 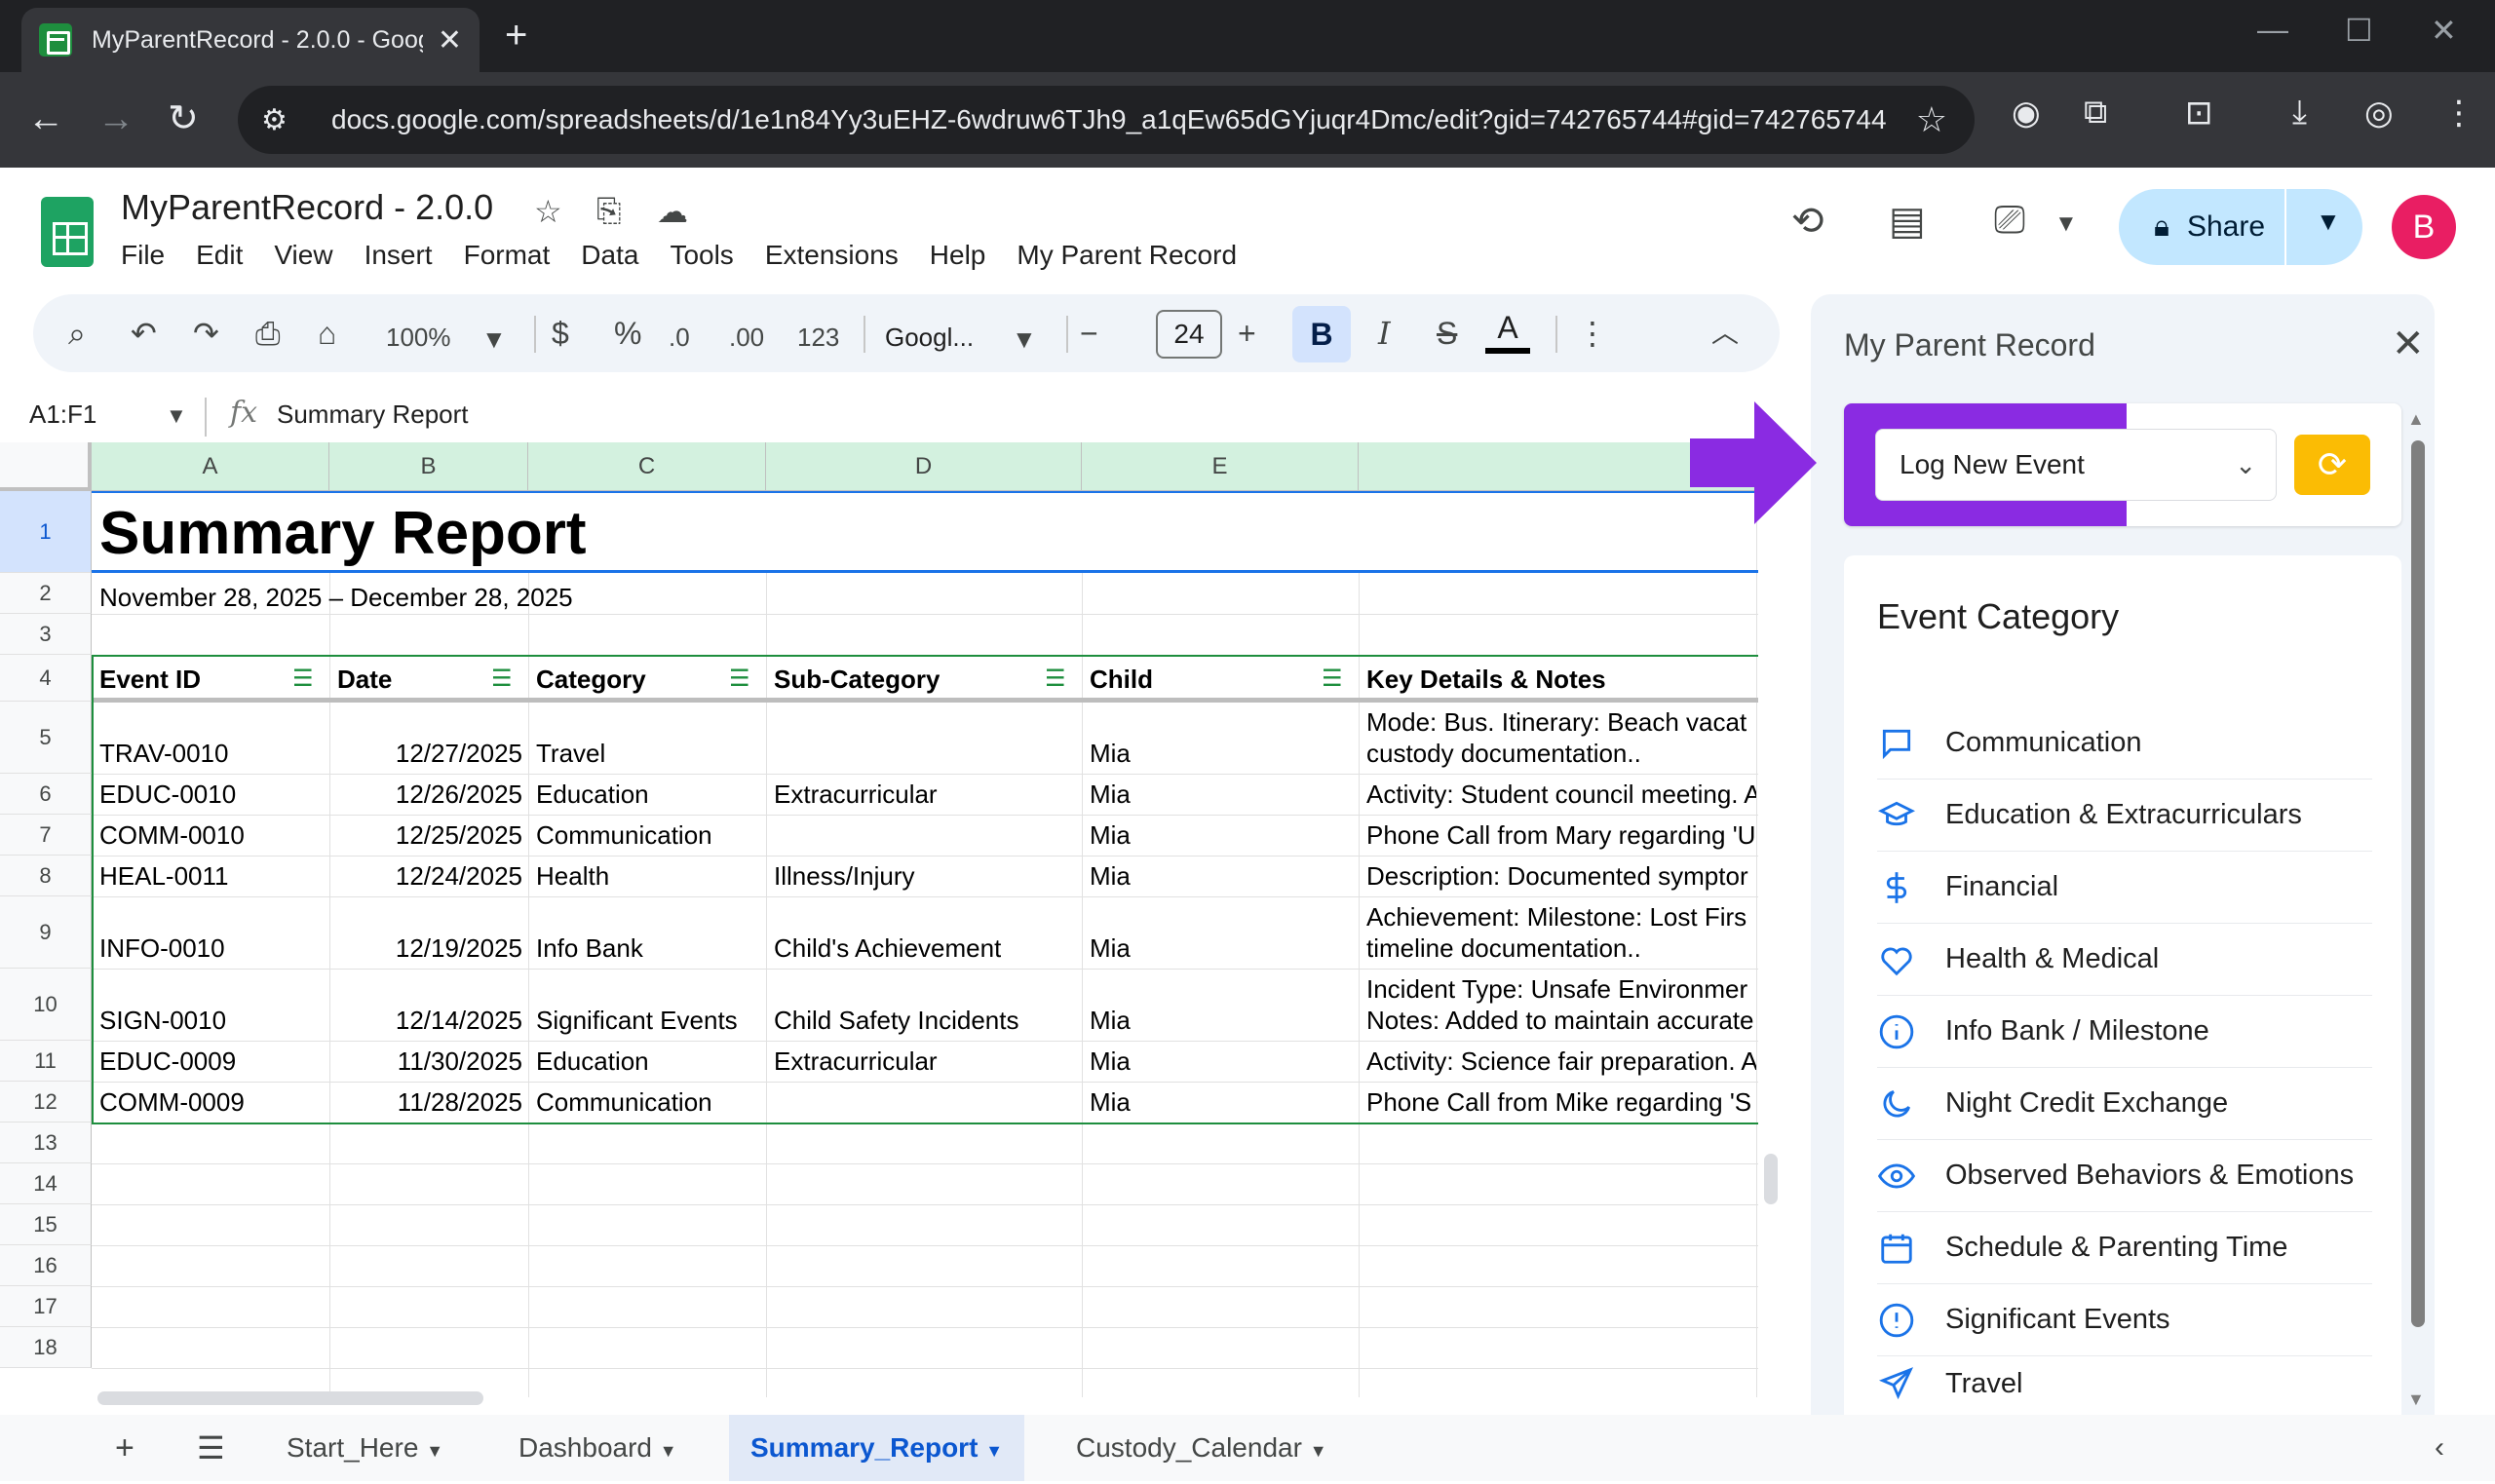 I want to click on formula-input: Summary Report, so click(x=373, y=415).